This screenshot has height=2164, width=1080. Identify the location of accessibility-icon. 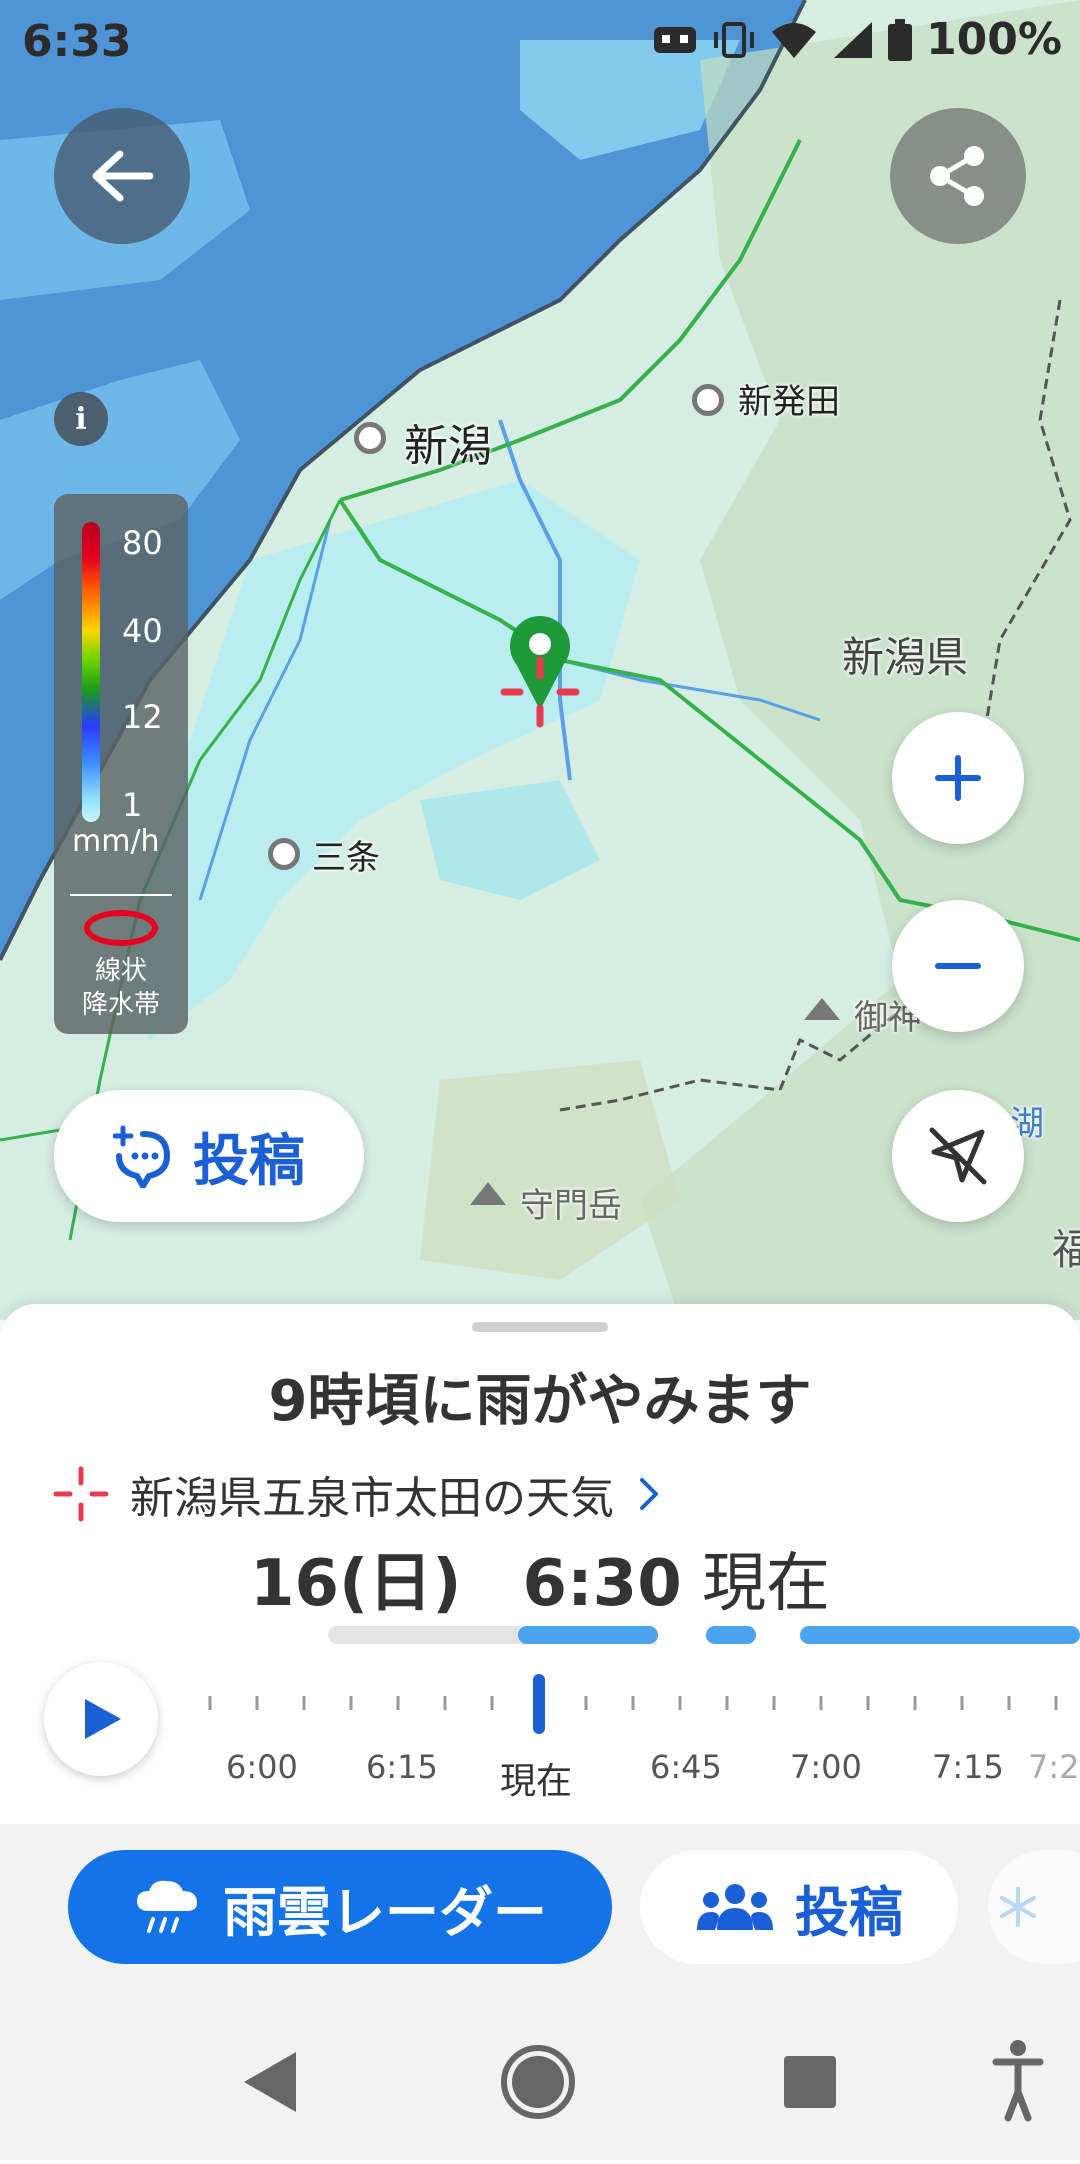
(1018, 2081).